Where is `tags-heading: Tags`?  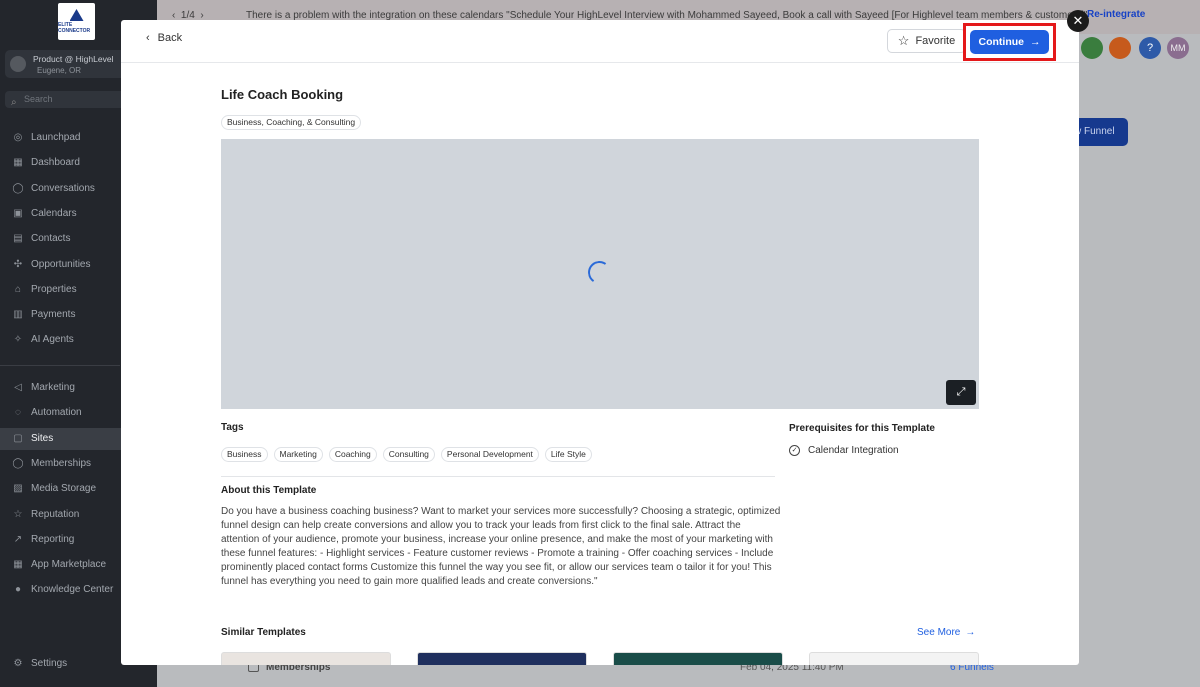
tags-heading: Tags is located at coordinates (232, 427).